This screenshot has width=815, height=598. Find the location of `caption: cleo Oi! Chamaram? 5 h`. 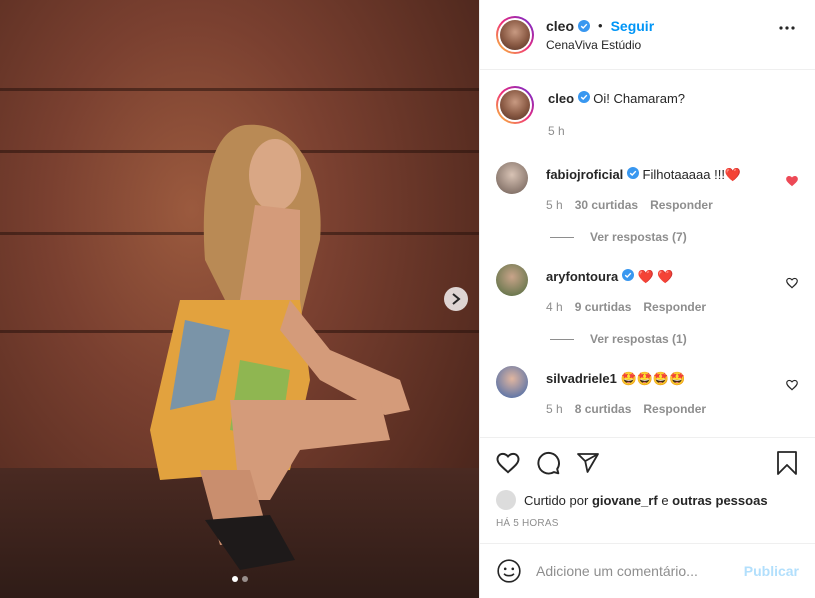

caption: cleo Oi! Chamaram? 5 h is located at coordinates (647, 112).